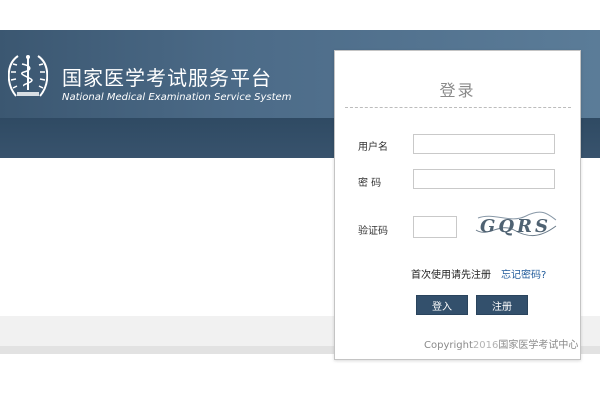 The width and height of the screenshot is (600, 400). Describe the element at coordinates (373, 147) in the screenshot. I see `username-label: 用户名` at that location.